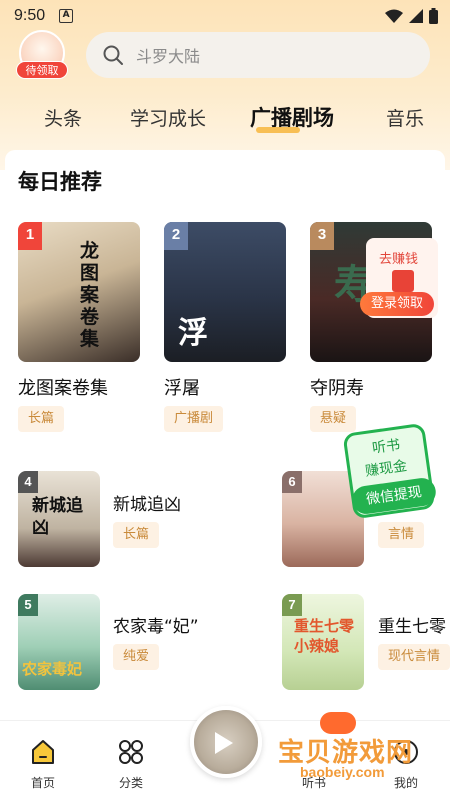  I want to click on book-tag-6: 言情, so click(401, 535).